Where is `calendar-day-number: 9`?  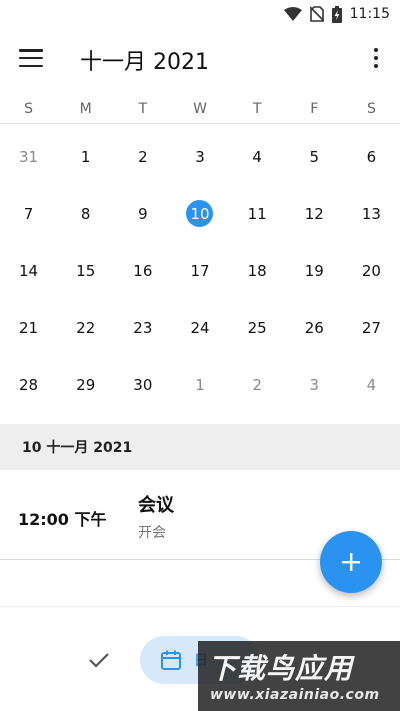
calendar-day-number: 9 is located at coordinates (143, 213).